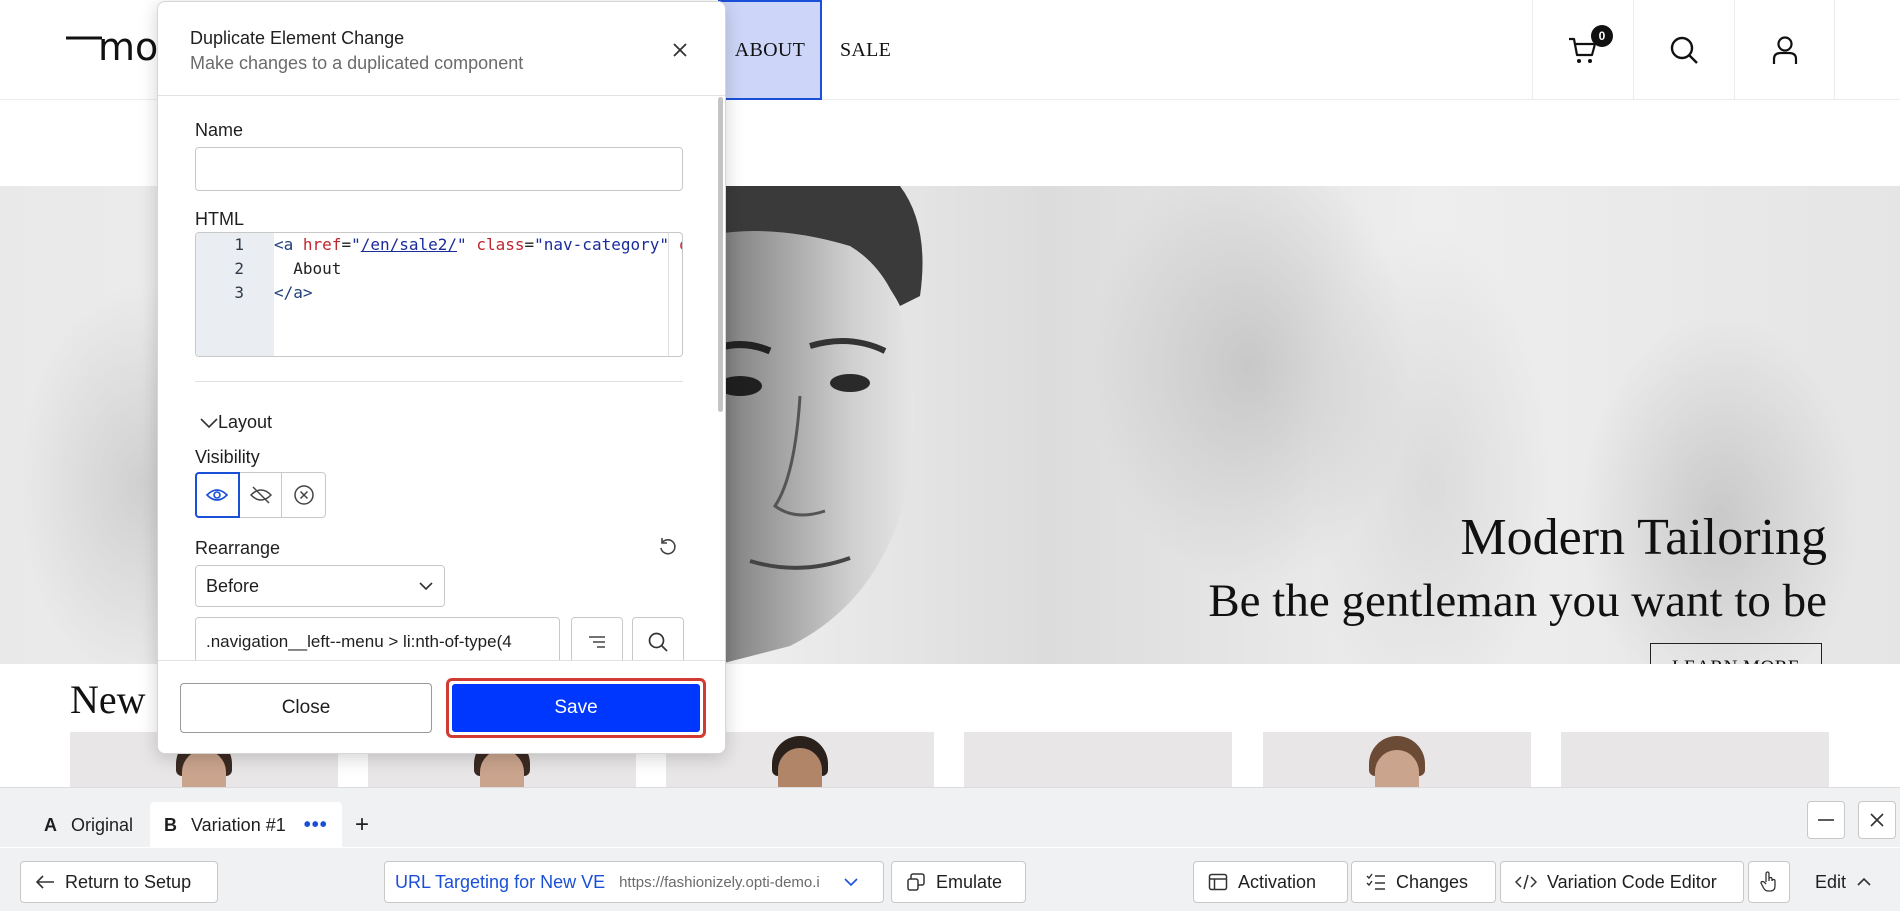 Image resolution: width=1900 pixels, height=911 pixels. I want to click on undo-icon, so click(668, 546).